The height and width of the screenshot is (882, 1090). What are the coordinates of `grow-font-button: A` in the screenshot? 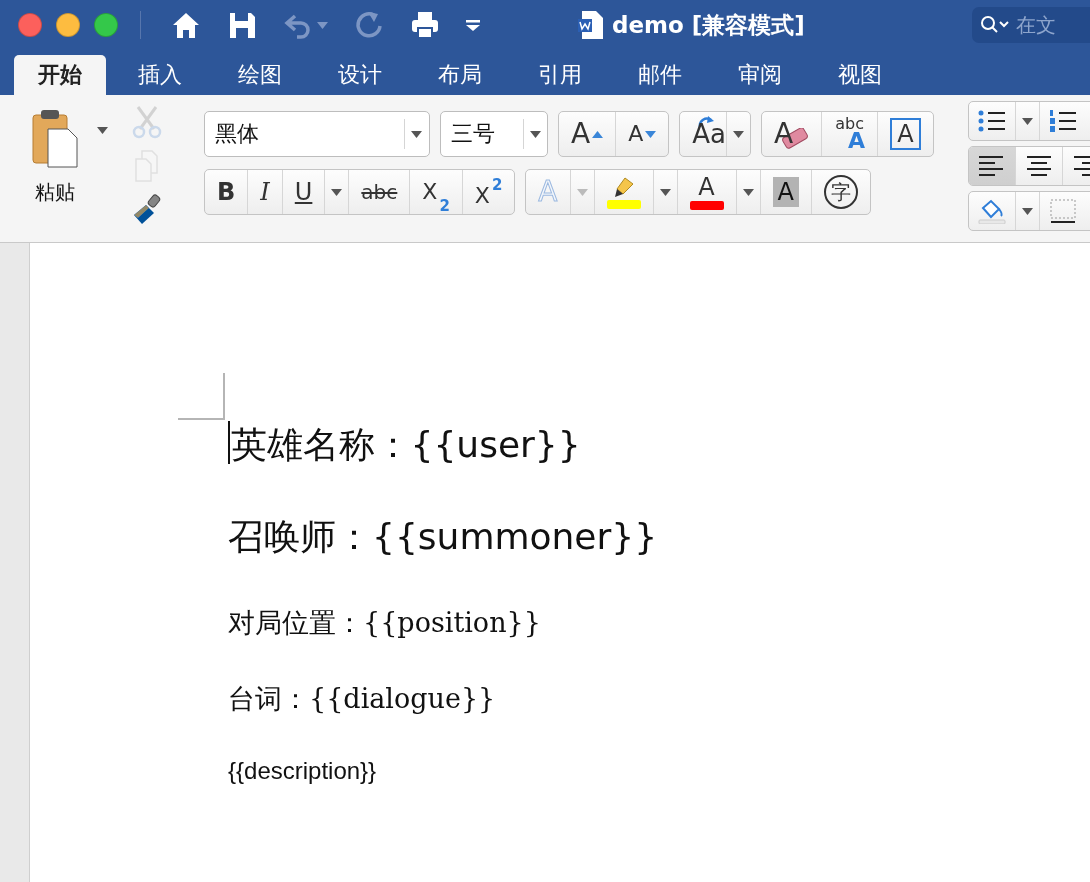 It's located at (587, 134).